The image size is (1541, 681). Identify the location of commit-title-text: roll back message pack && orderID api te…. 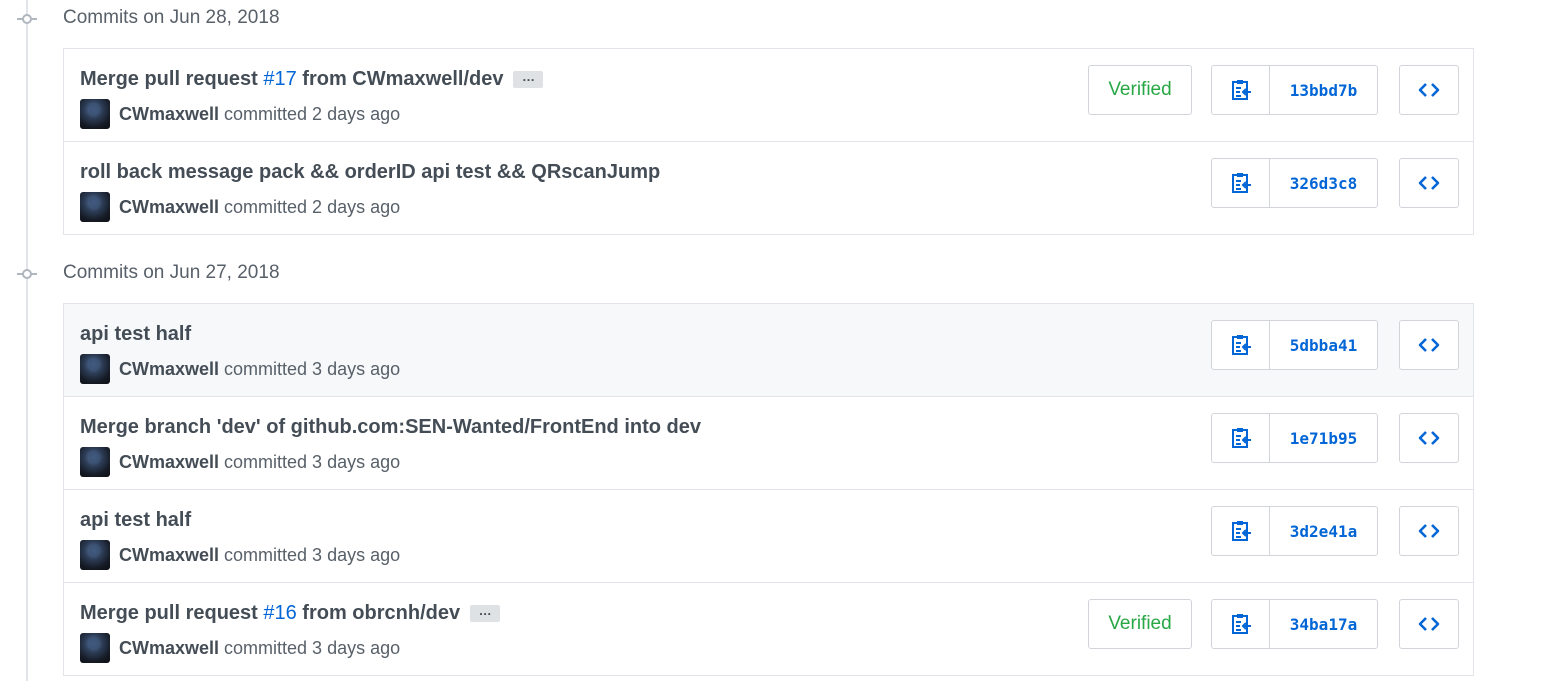
(370, 172).